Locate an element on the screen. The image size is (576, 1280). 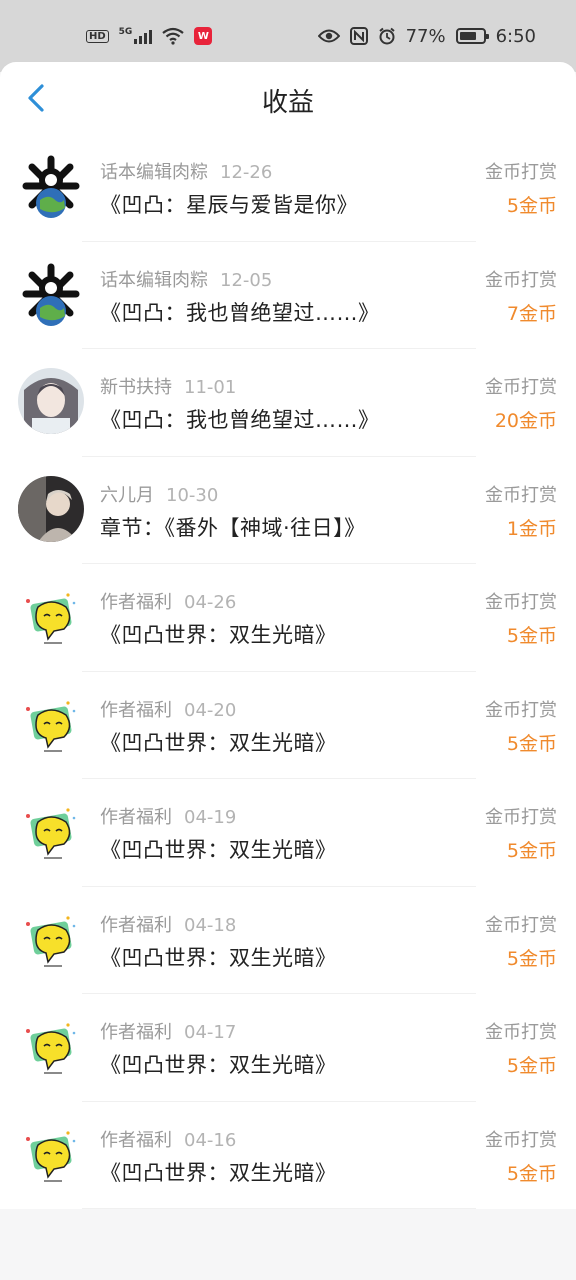
status-left: HD 5G W is located at coordinates (149, 36).